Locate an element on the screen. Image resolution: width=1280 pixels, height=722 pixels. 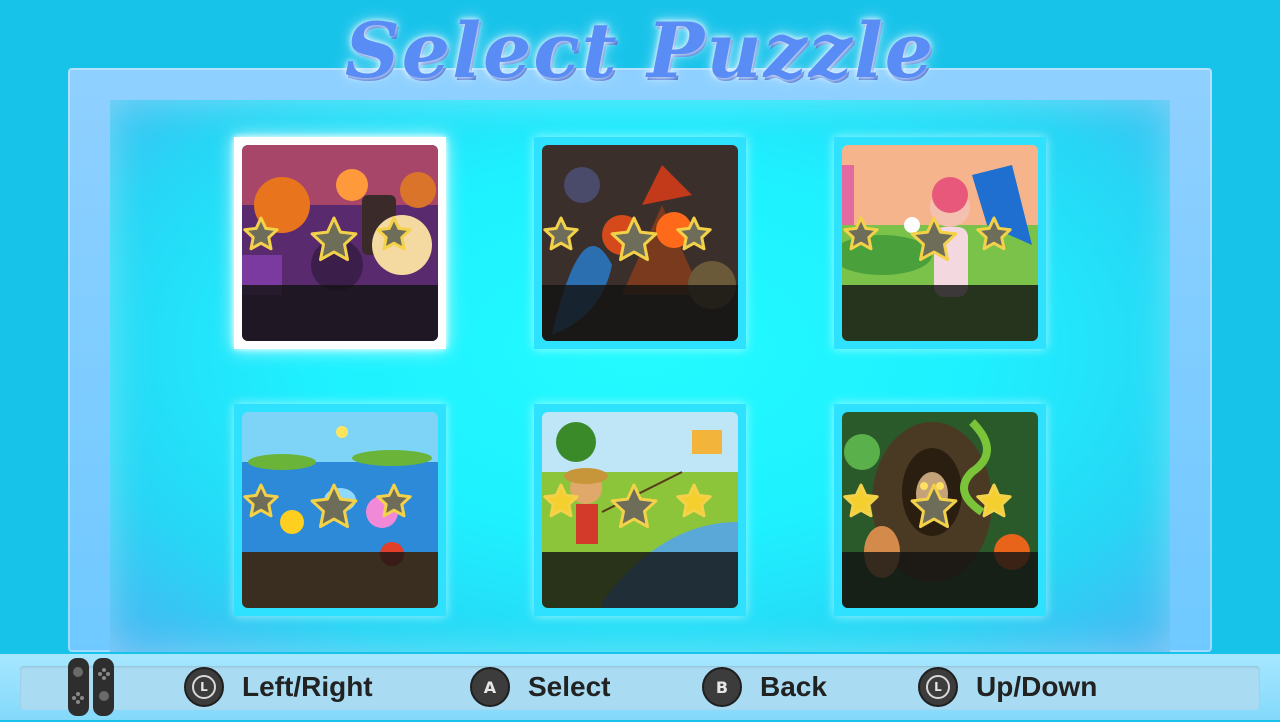
puzzle-image-forest is located at coordinates (940, 510).